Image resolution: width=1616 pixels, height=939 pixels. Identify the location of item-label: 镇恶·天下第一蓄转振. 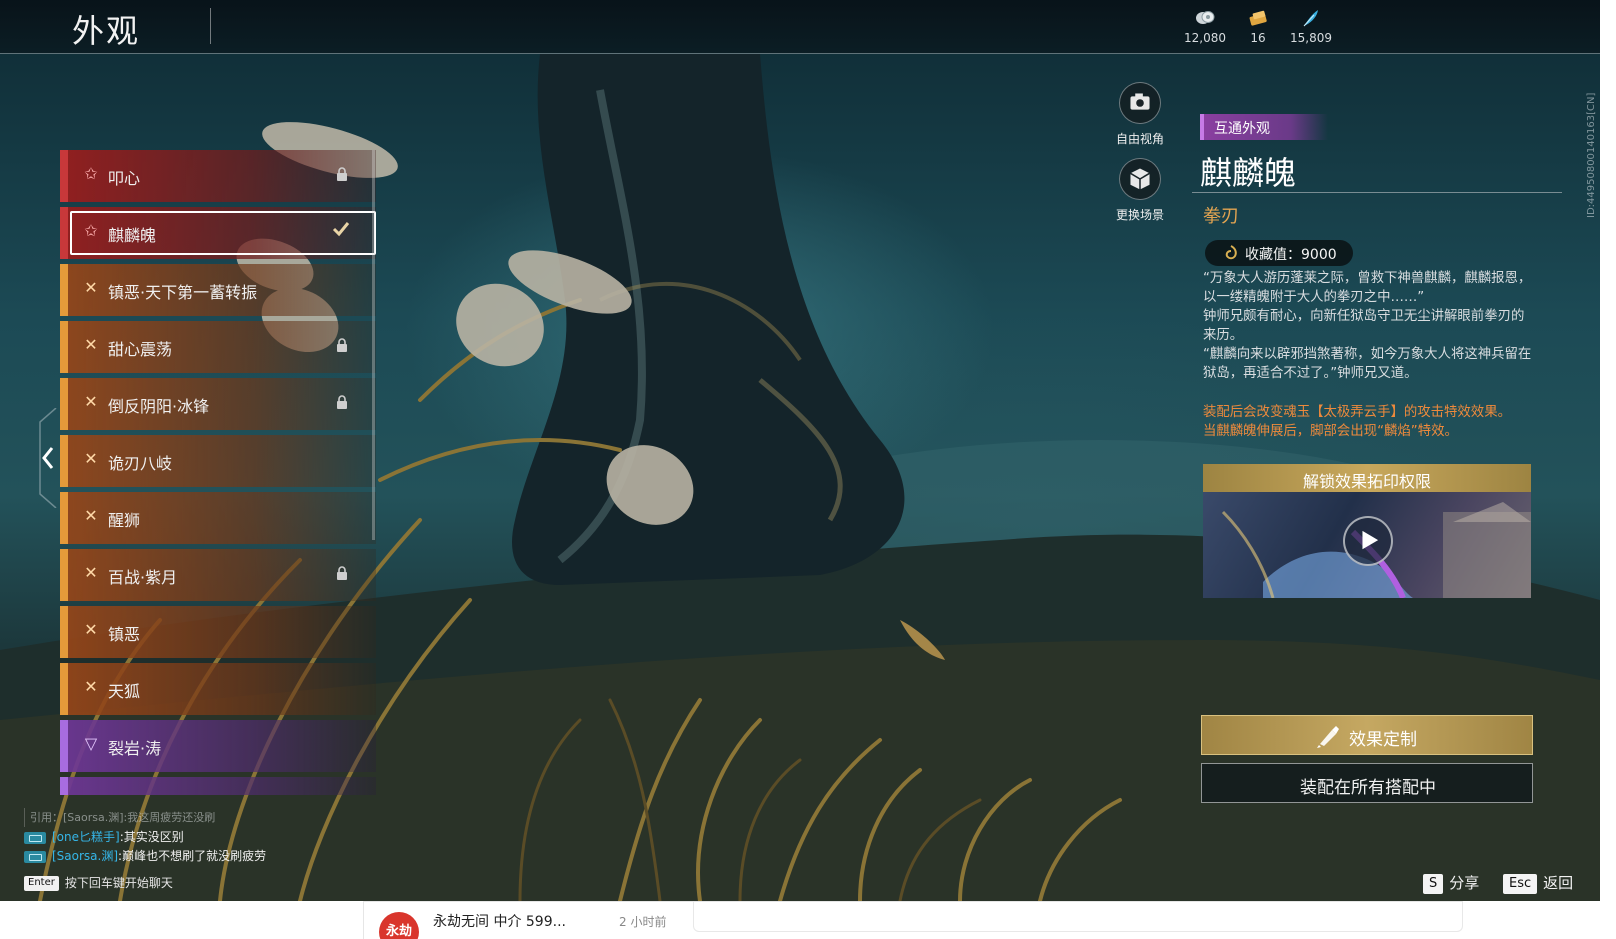
(183, 292).